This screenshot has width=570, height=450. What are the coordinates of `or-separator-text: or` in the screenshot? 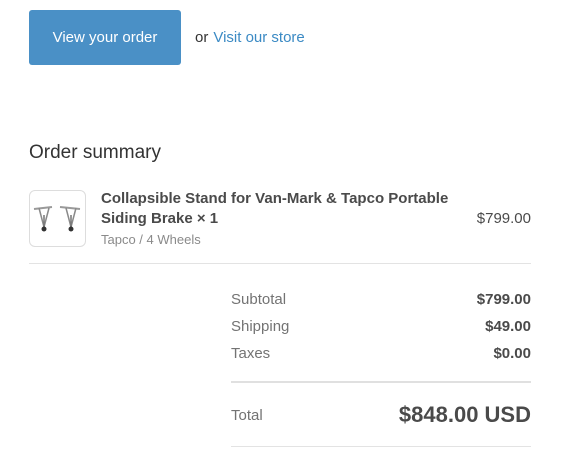 It's located at (202, 37).